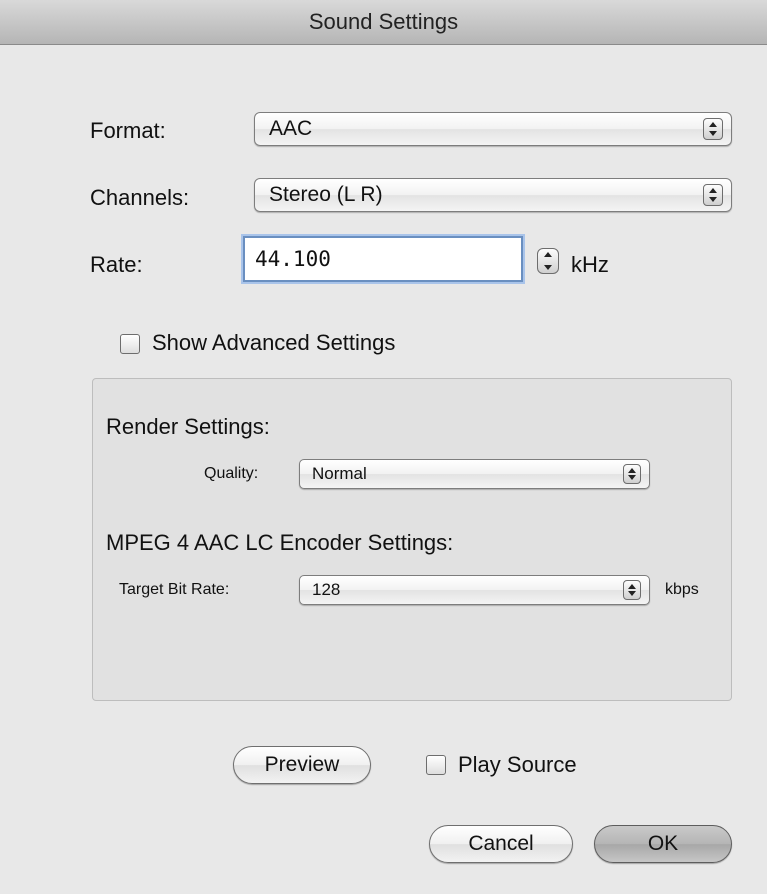  What do you see at coordinates (548, 254) in the screenshot?
I see `stepper-up-icon` at bounding box center [548, 254].